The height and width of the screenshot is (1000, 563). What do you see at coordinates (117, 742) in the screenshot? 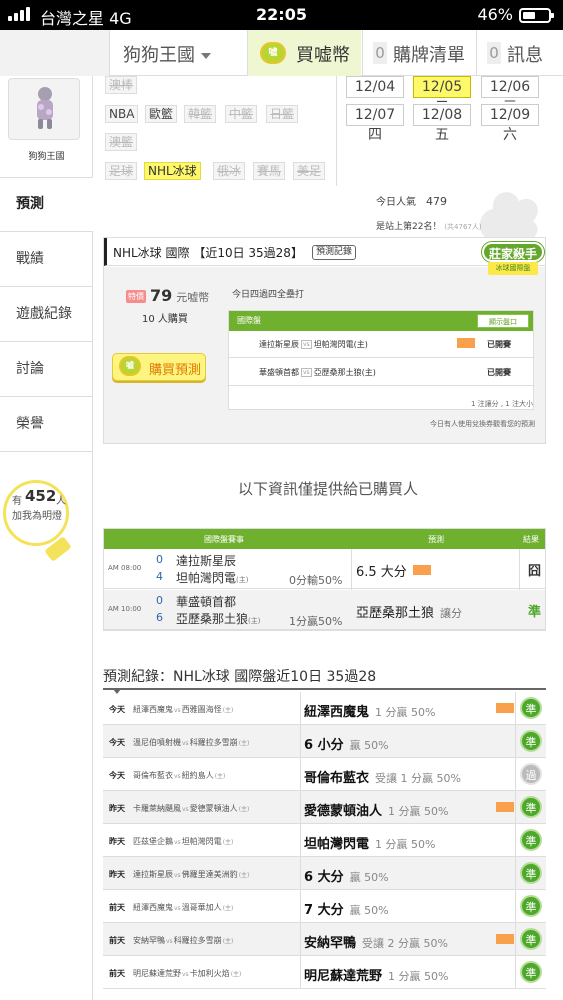
I see `record-day: 今天` at bounding box center [117, 742].